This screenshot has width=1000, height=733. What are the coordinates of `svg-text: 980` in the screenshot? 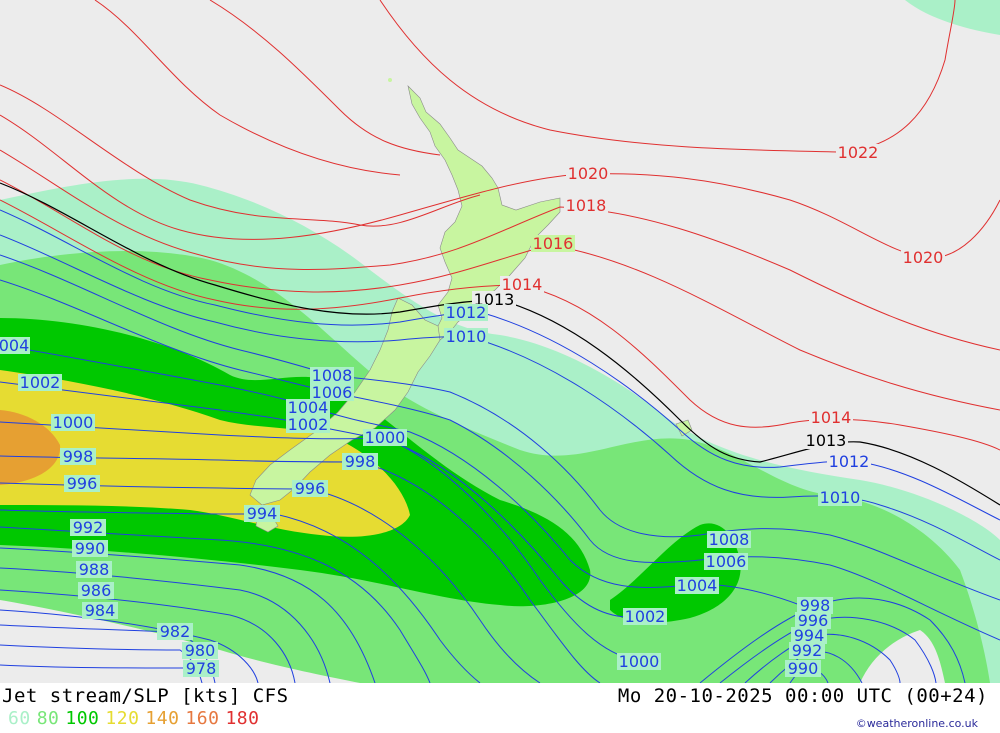 It's located at (200, 650).